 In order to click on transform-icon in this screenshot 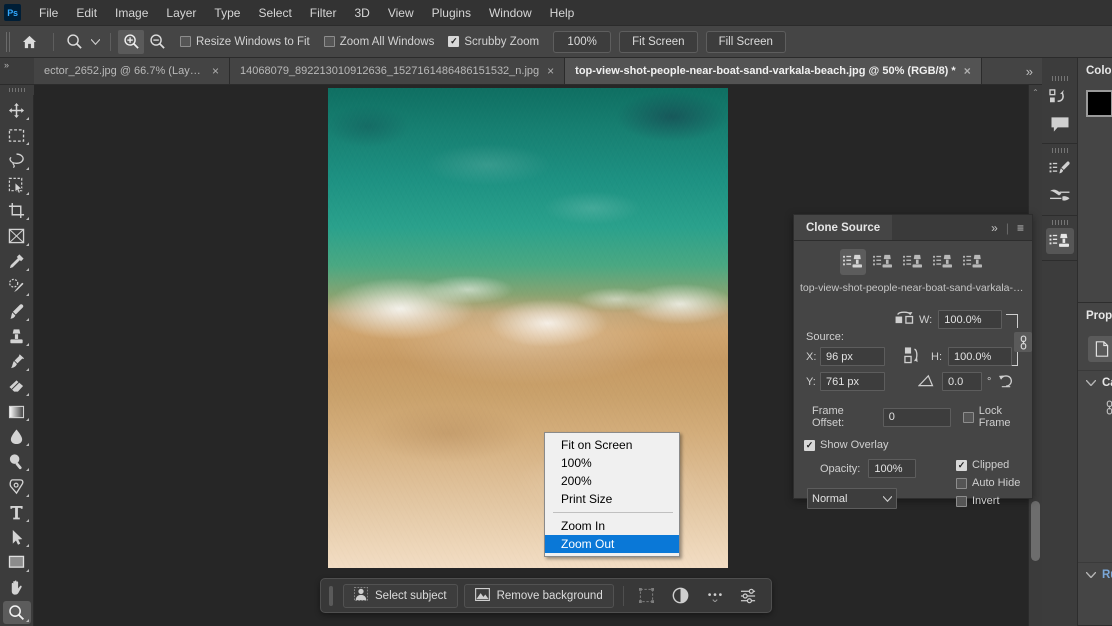, I will do `click(647, 596)`.